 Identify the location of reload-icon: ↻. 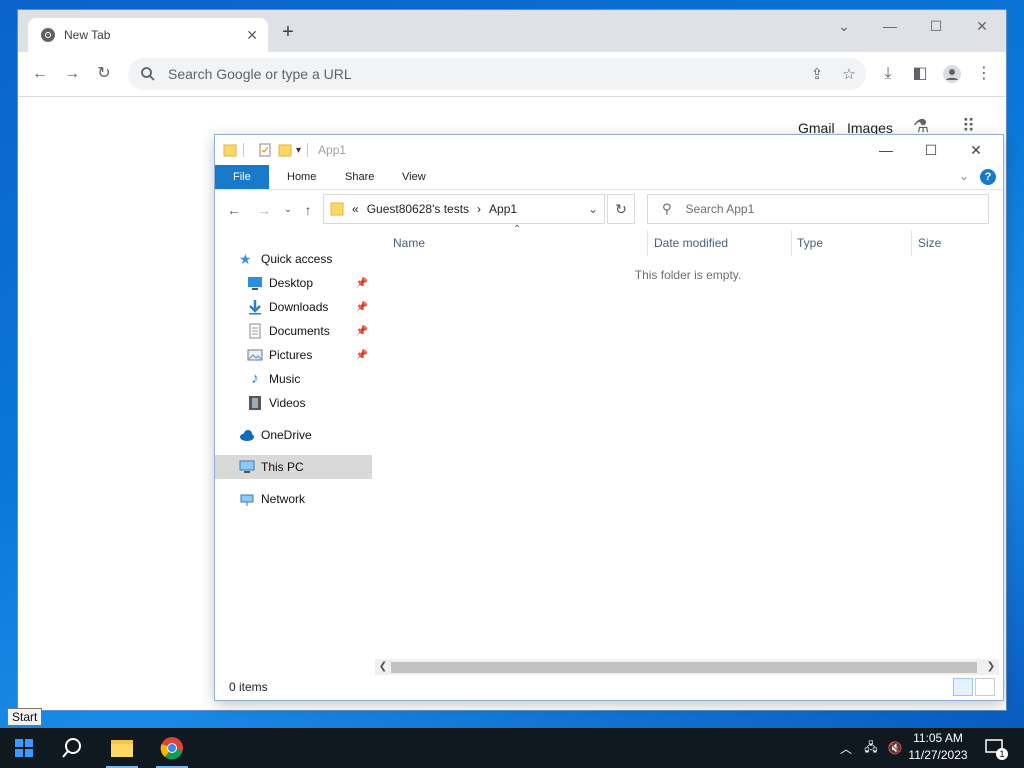
(104, 74).